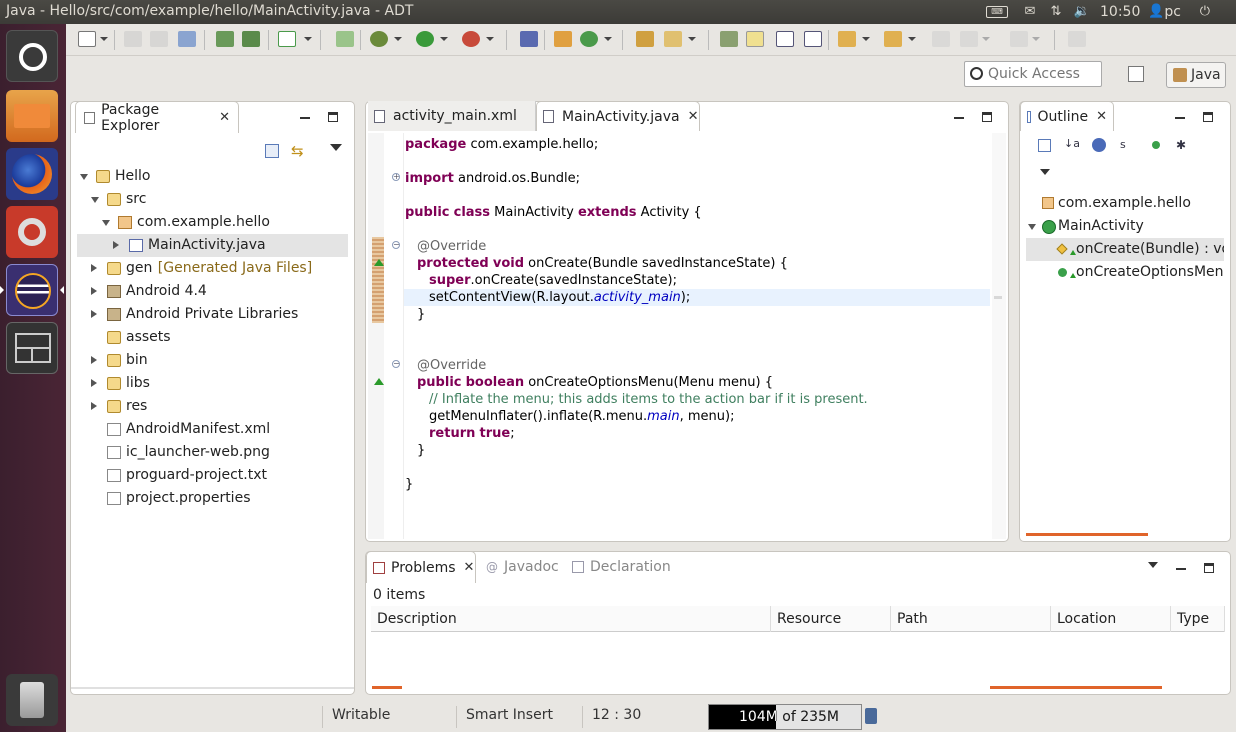 The height and width of the screenshot is (732, 1236). Describe the element at coordinates (104, 39) in the screenshot. I see `new-dropdown-icon` at that location.